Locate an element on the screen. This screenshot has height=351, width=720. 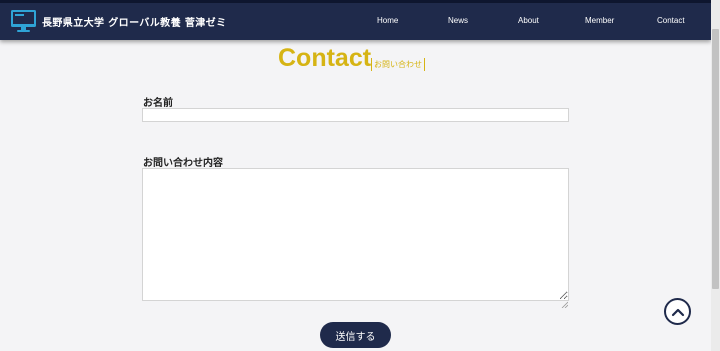
computer-monitor-icon is located at coordinates (23, 21).